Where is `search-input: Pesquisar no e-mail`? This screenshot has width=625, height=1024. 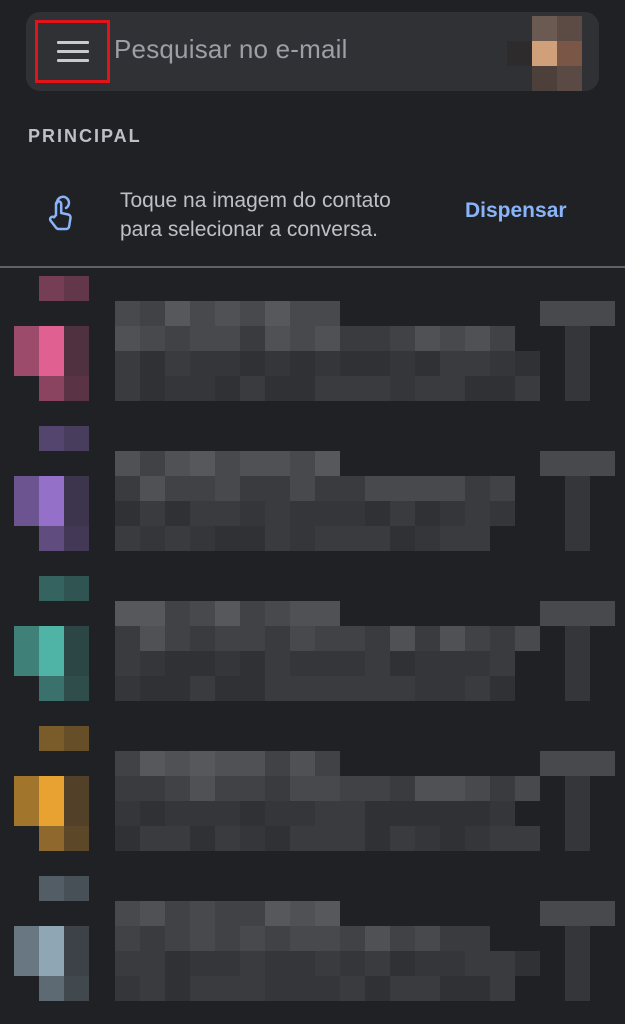
search-input: Pesquisar no e-mail is located at coordinates (231, 49).